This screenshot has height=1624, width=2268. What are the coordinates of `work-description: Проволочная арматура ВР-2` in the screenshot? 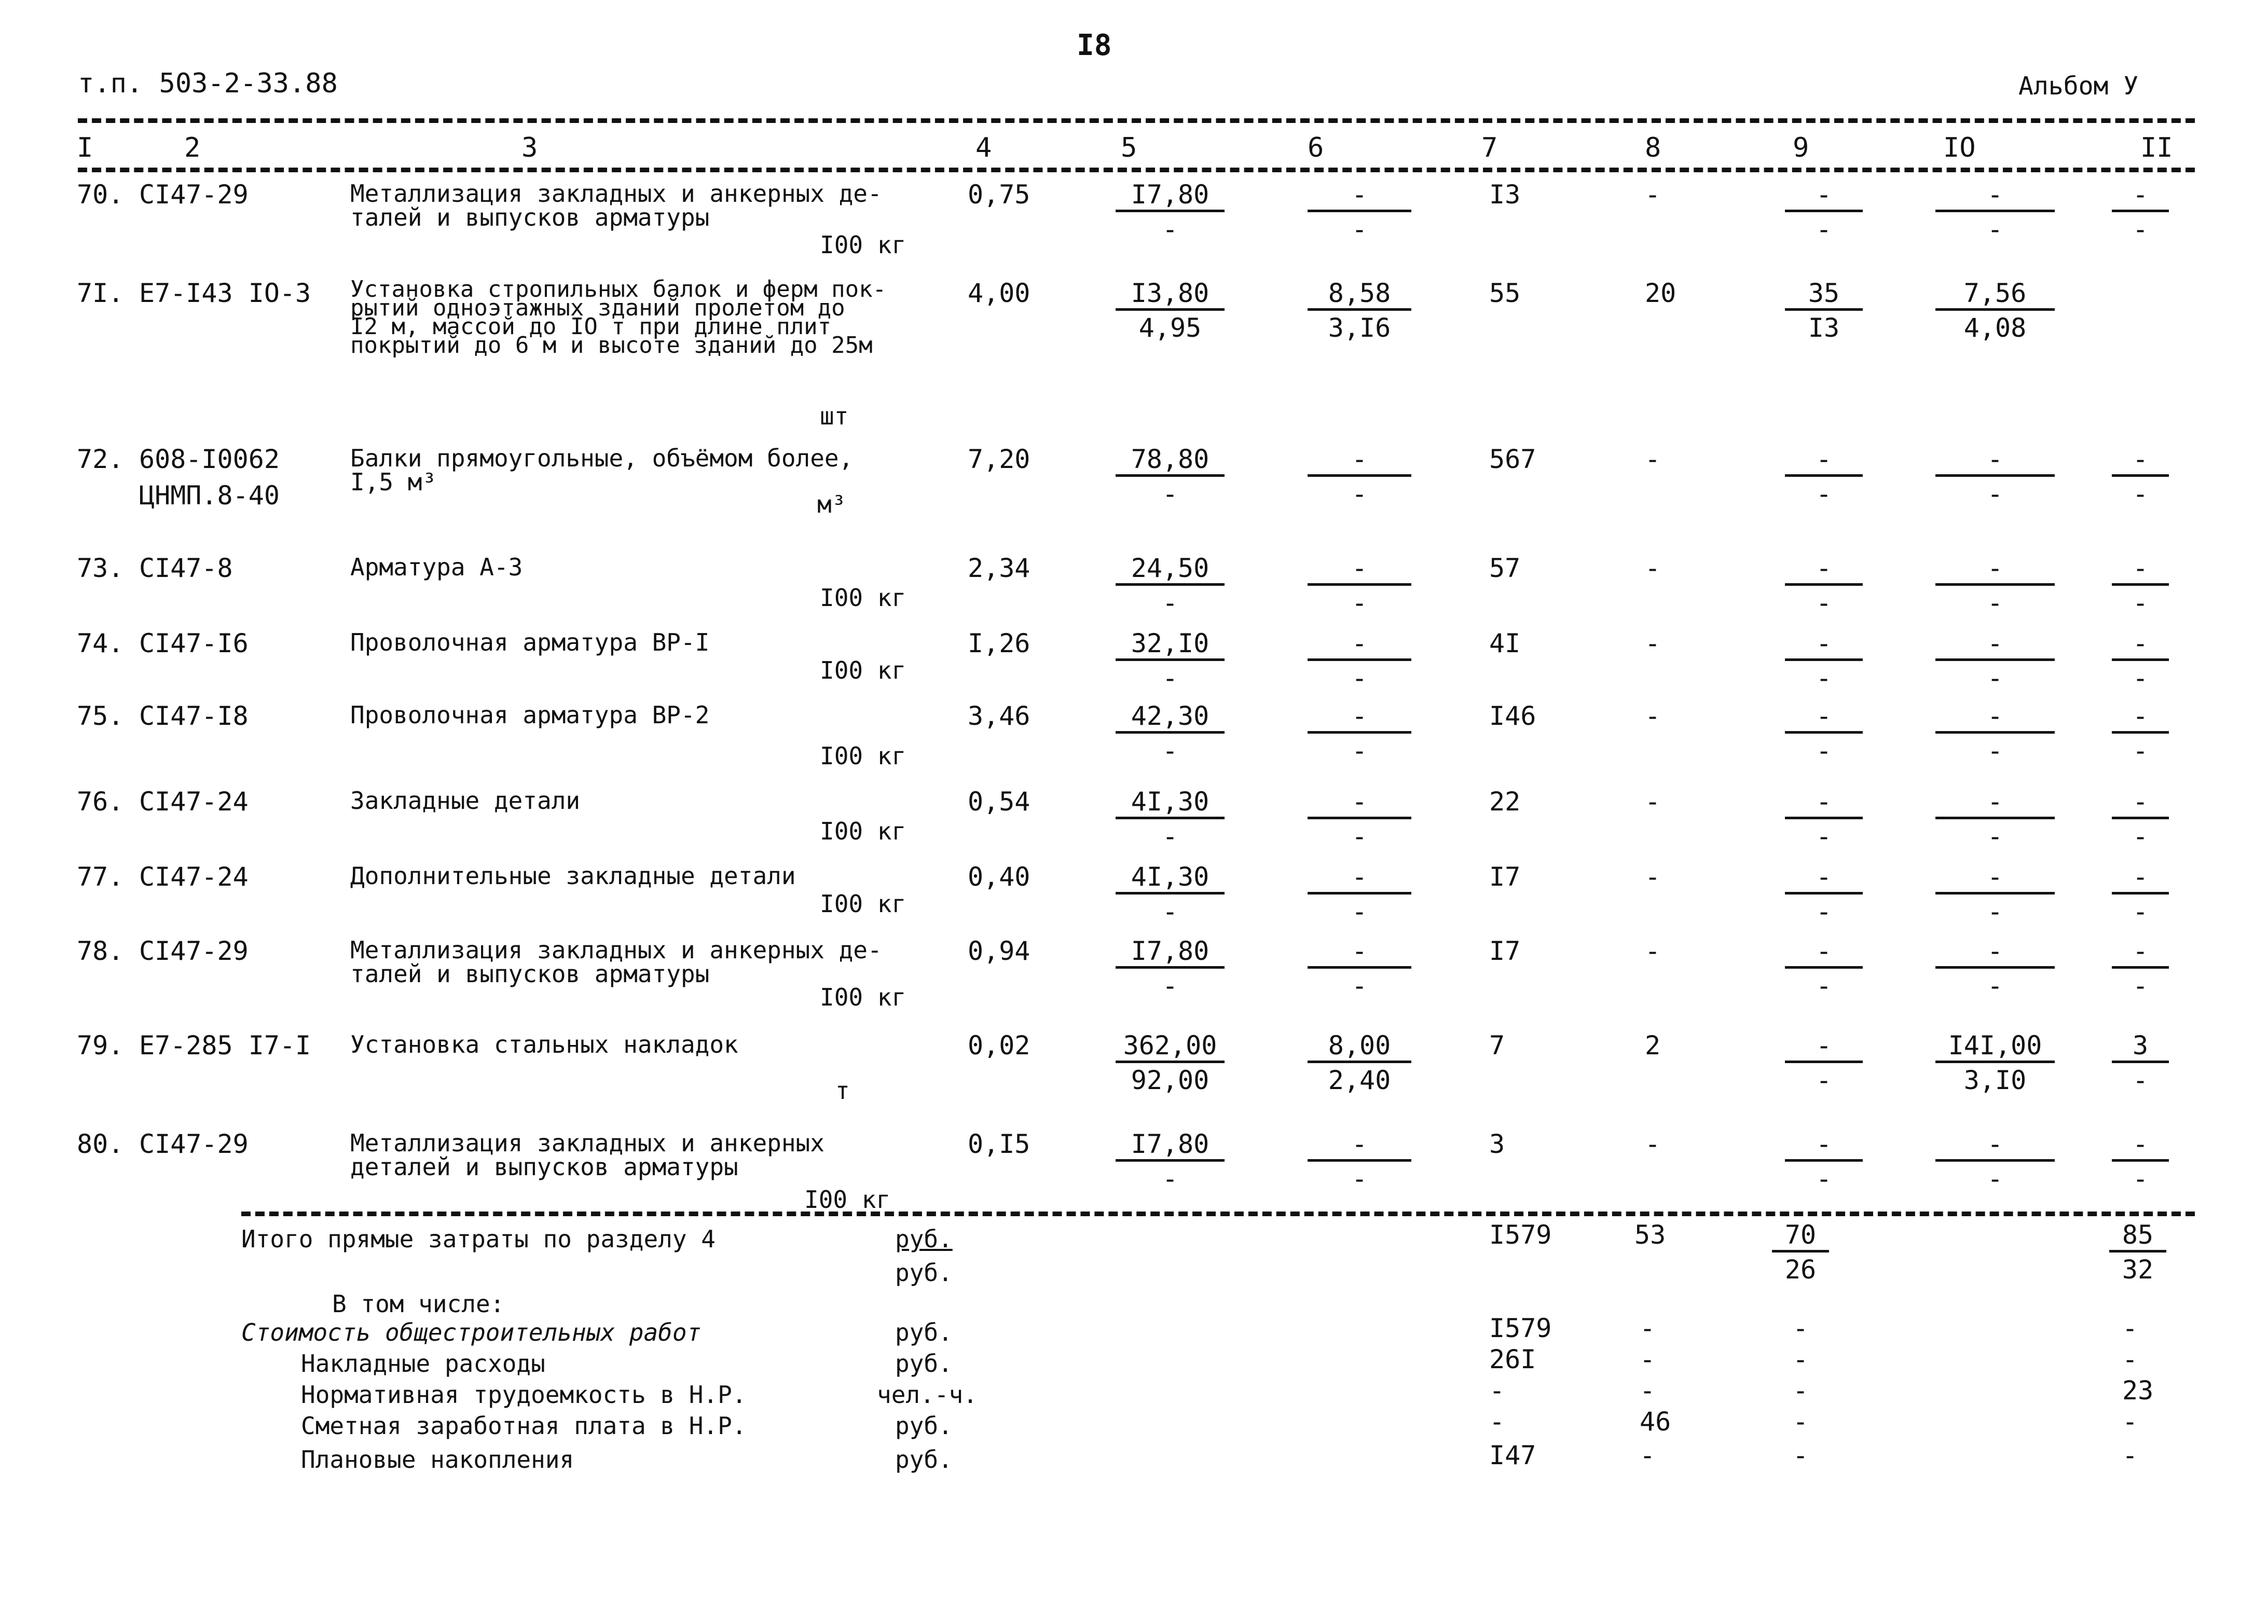 It's located at (530, 715).